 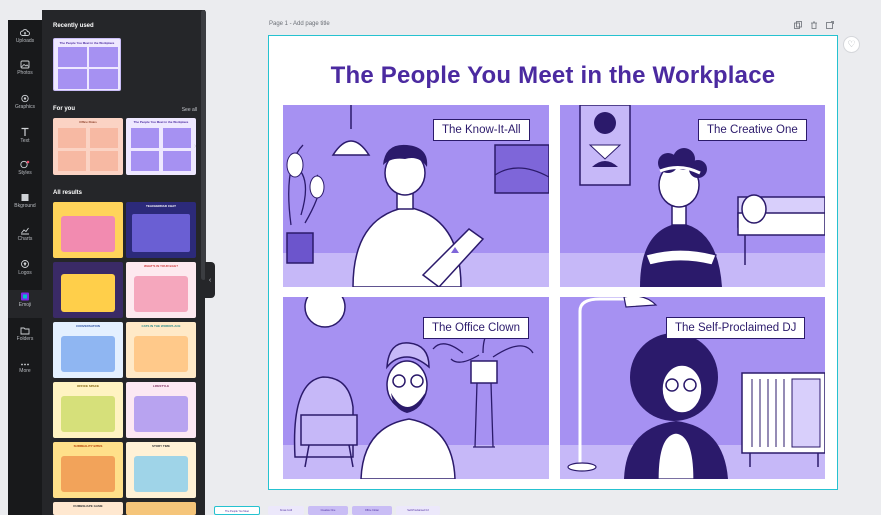 I want to click on page-thumb: Know-It-All, so click(x=286, y=510).